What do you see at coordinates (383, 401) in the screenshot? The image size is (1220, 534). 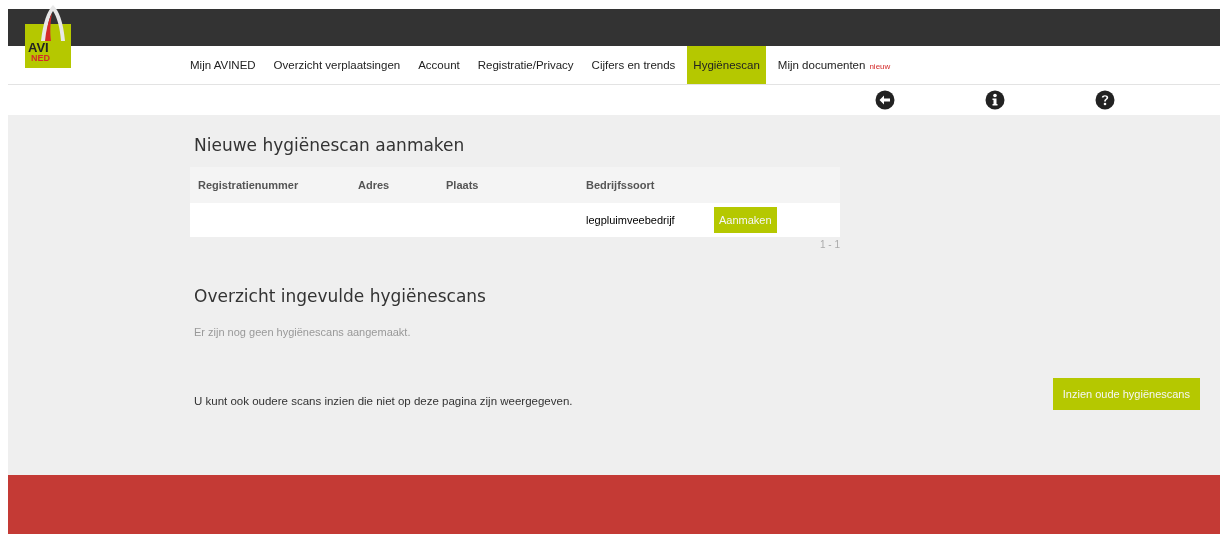 I see `info-text: U kunt ook oudere scans inzien die niet op deze pagina zijn weergegeven.` at bounding box center [383, 401].